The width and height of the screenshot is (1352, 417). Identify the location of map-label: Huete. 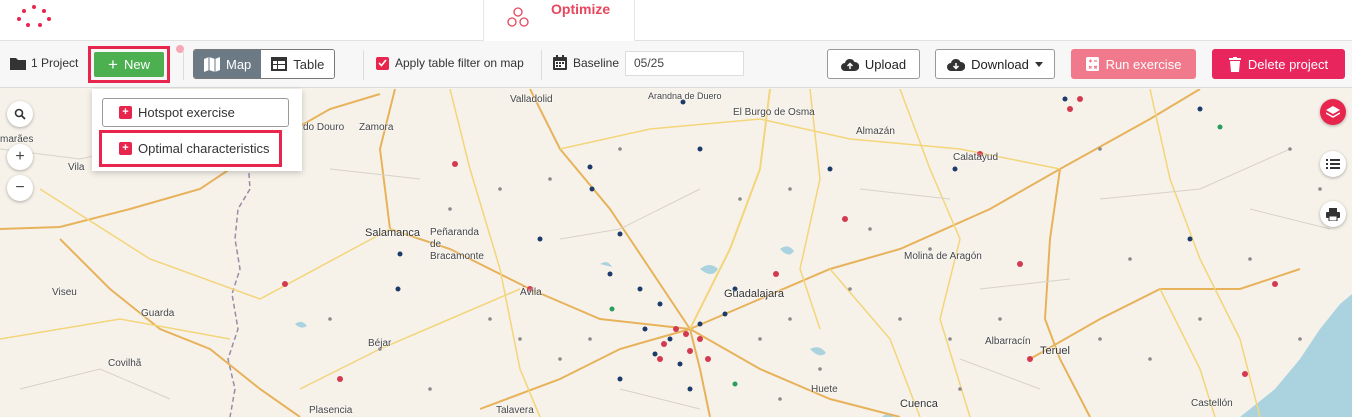
(824, 389).